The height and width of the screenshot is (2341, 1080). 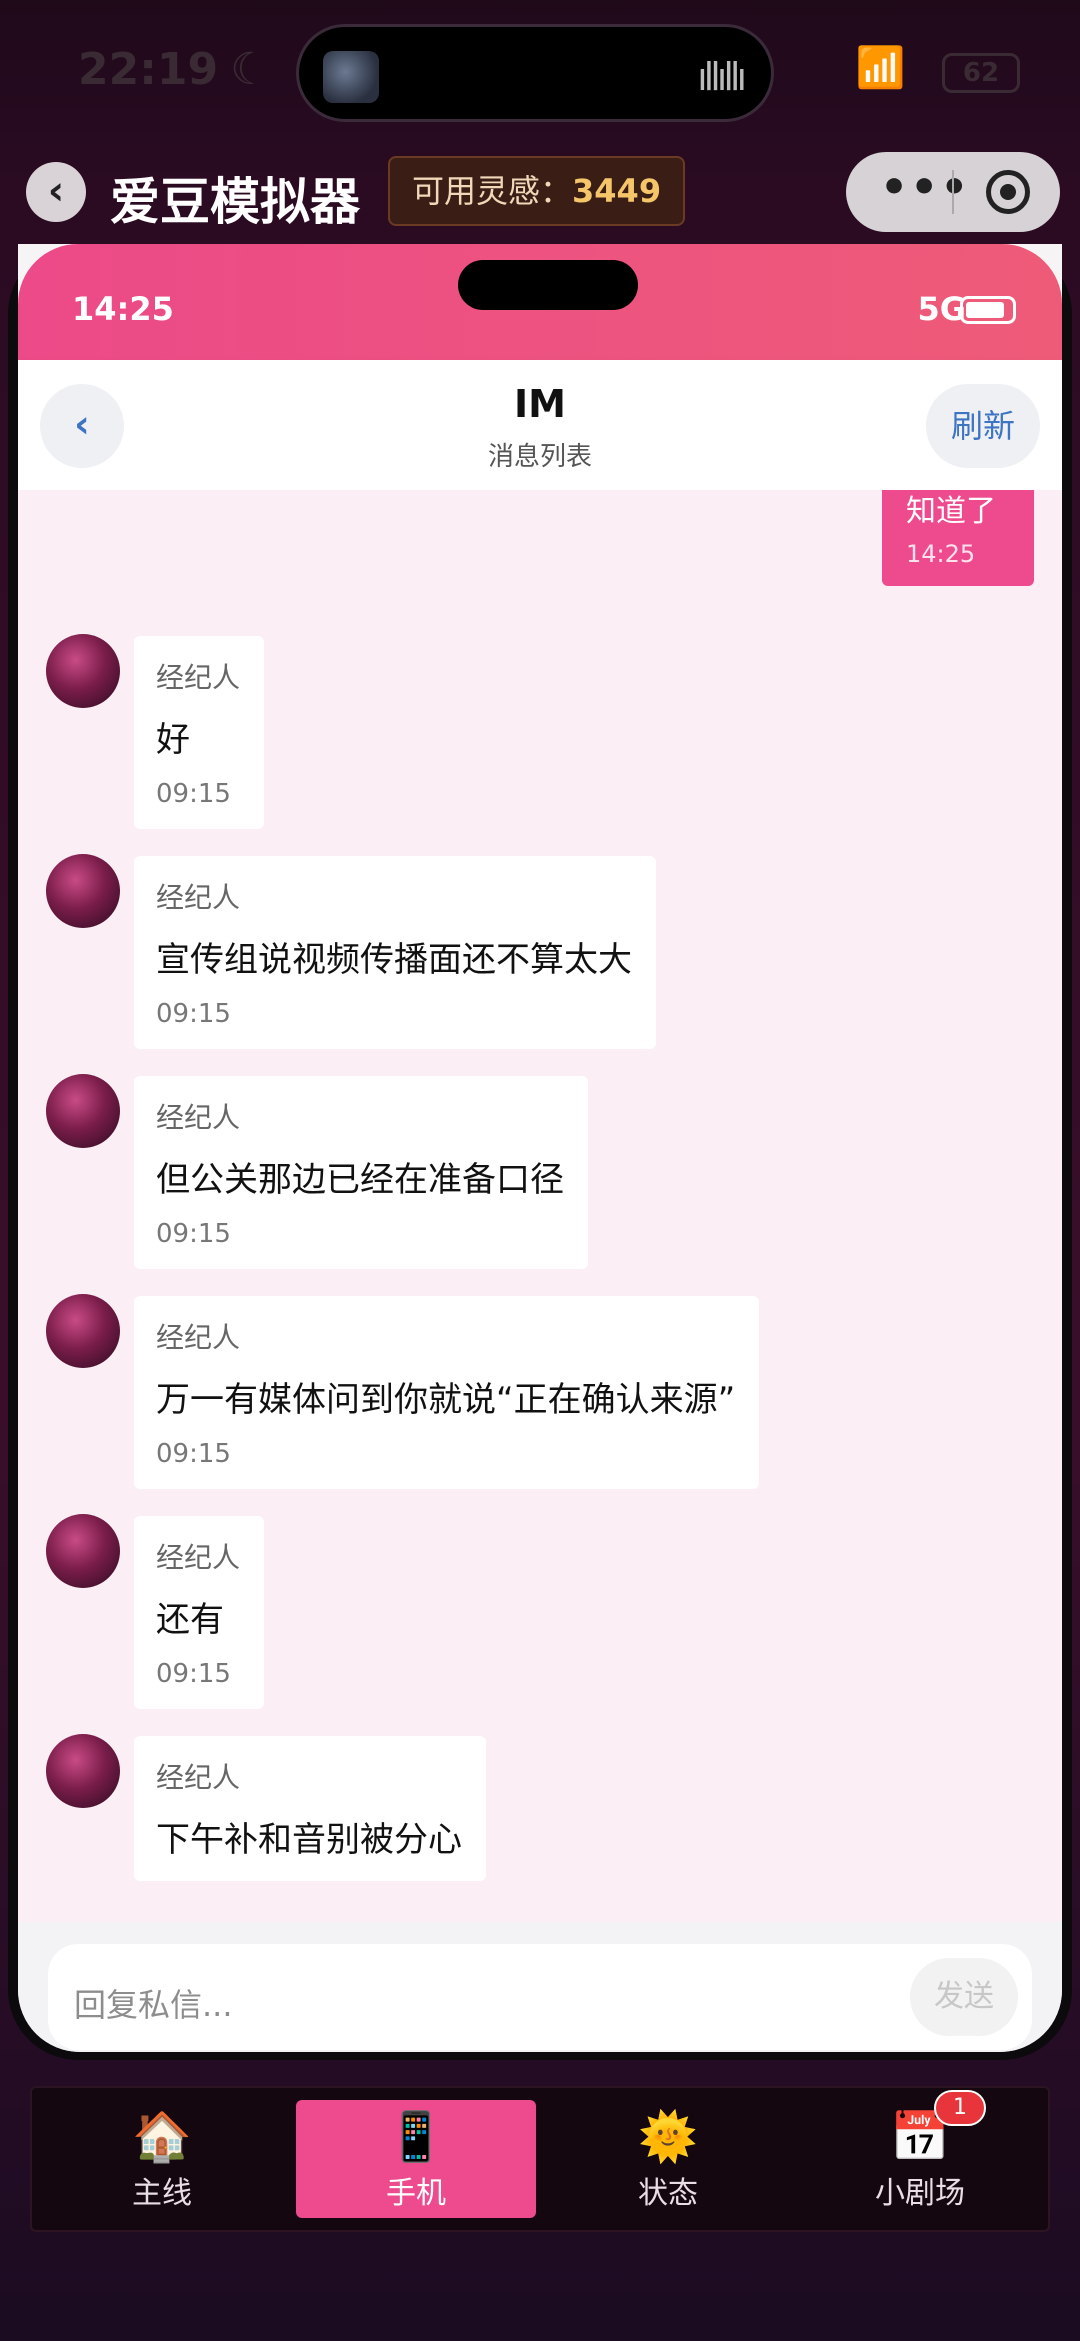 What do you see at coordinates (310, 1808) in the screenshot?
I see `message-bubble: 经纪人 下午补和音别被分心` at bounding box center [310, 1808].